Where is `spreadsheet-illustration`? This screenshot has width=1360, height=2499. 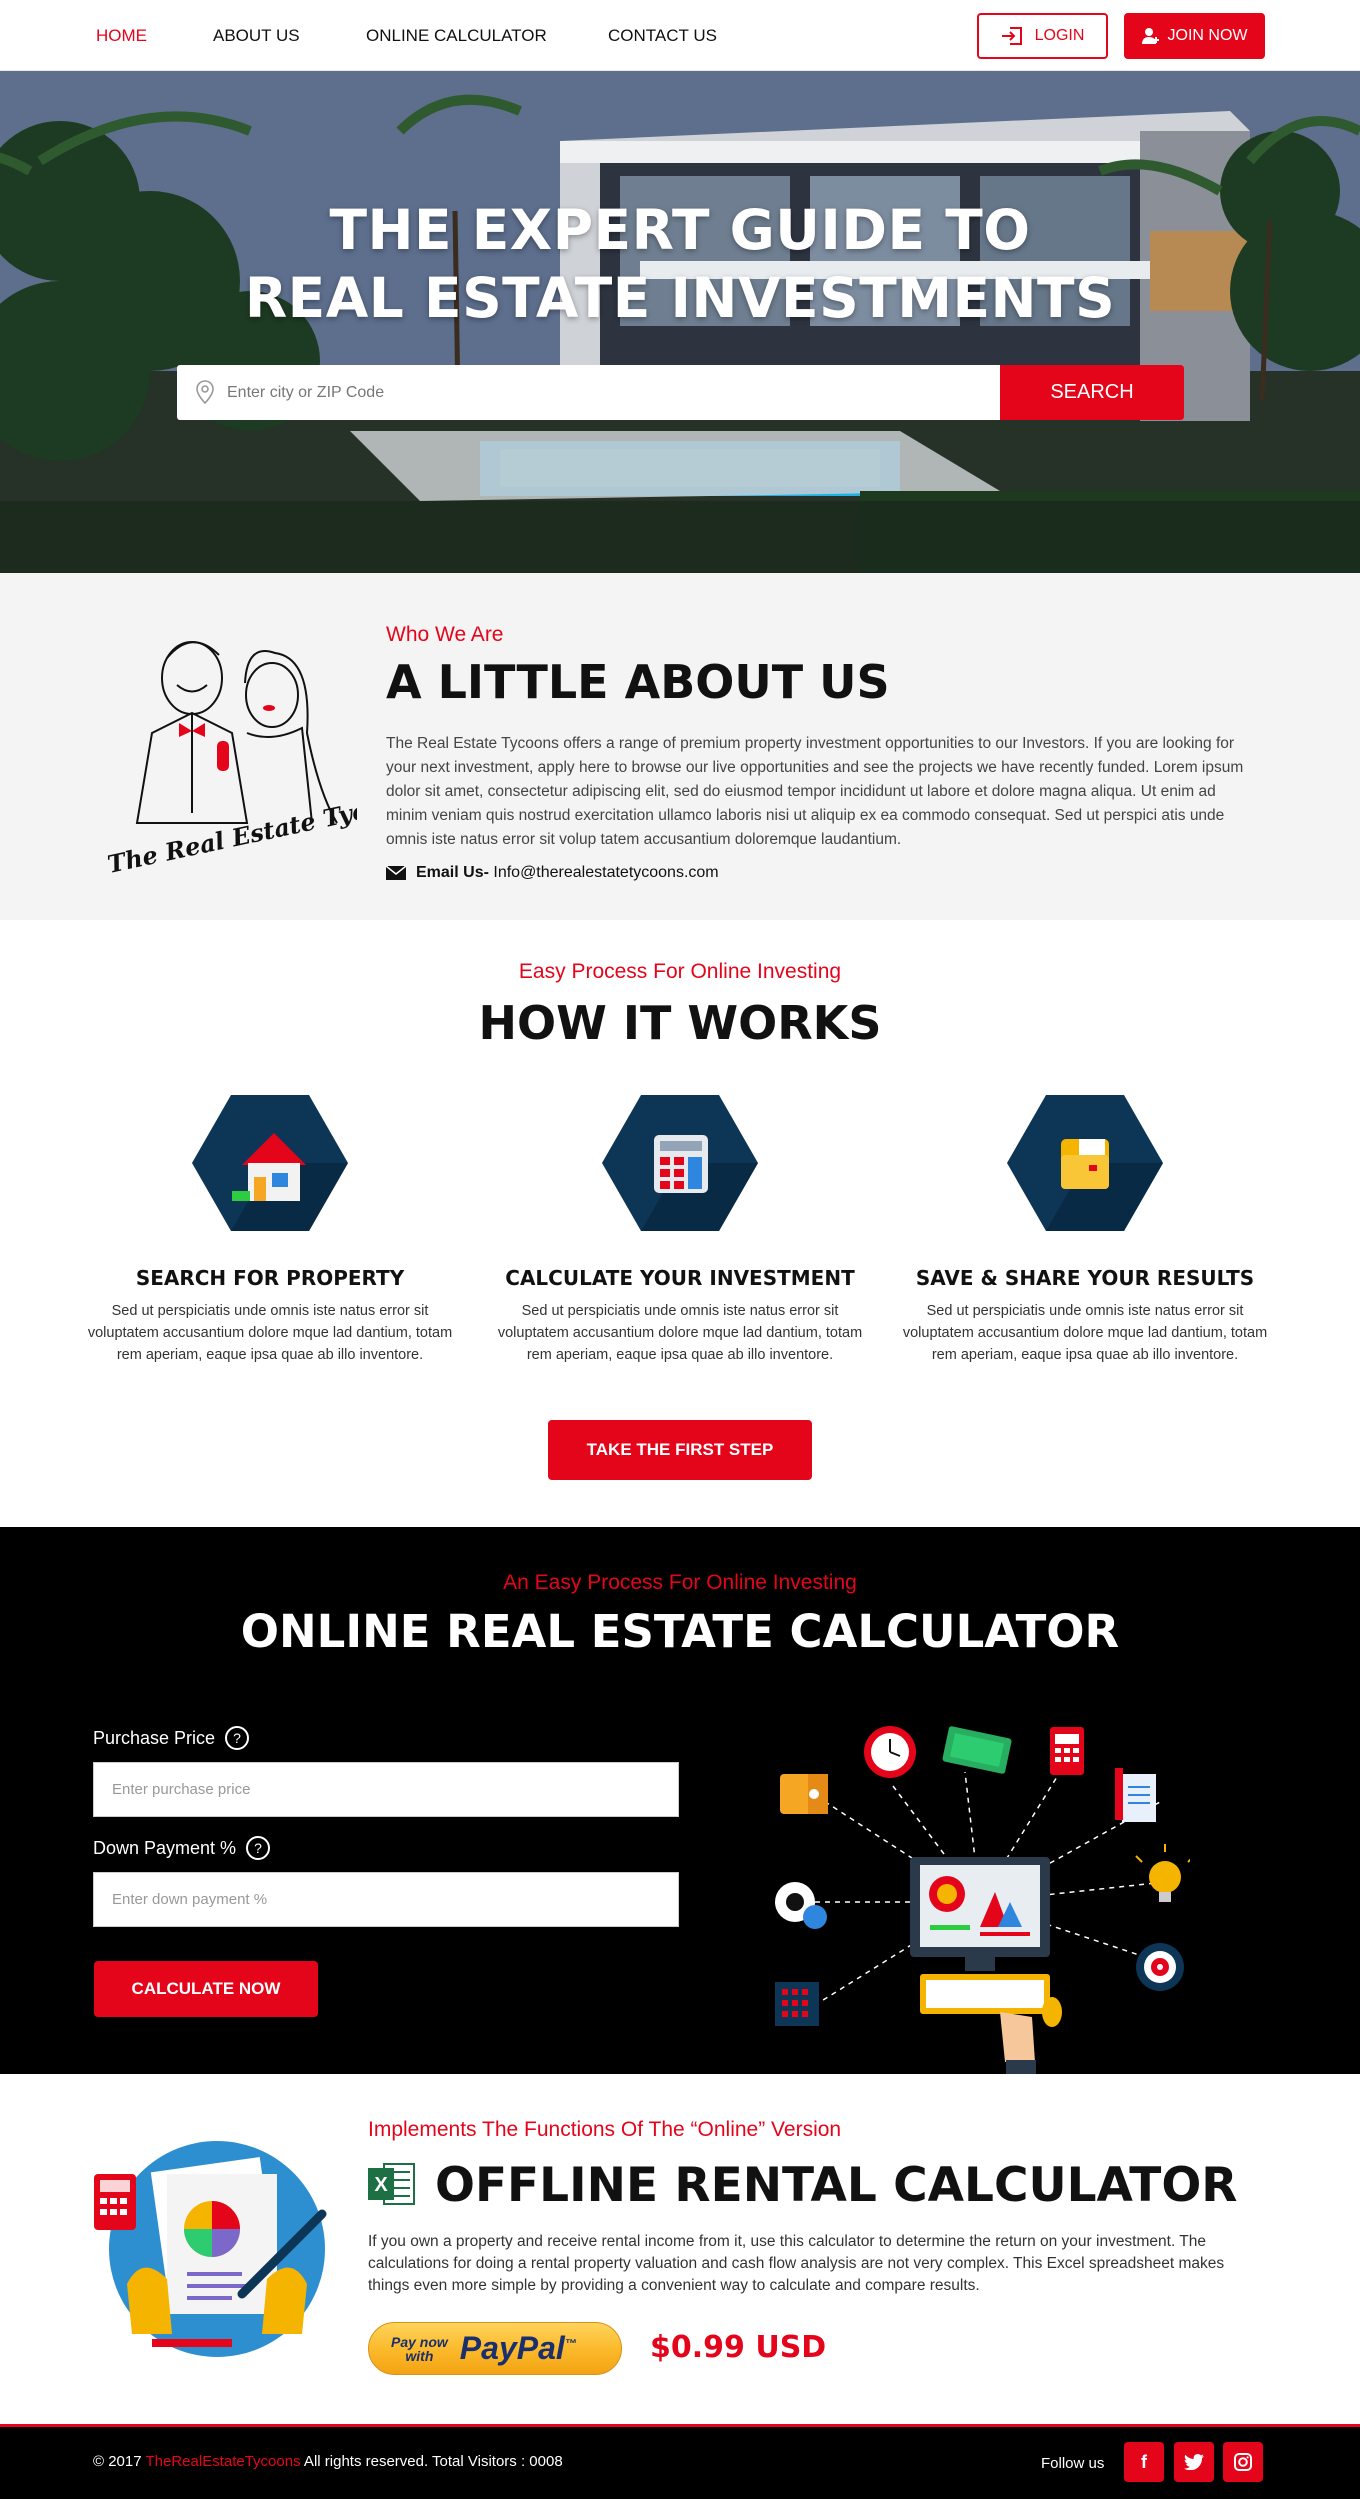
spreadsheet-illustration is located at coordinates (210, 2249).